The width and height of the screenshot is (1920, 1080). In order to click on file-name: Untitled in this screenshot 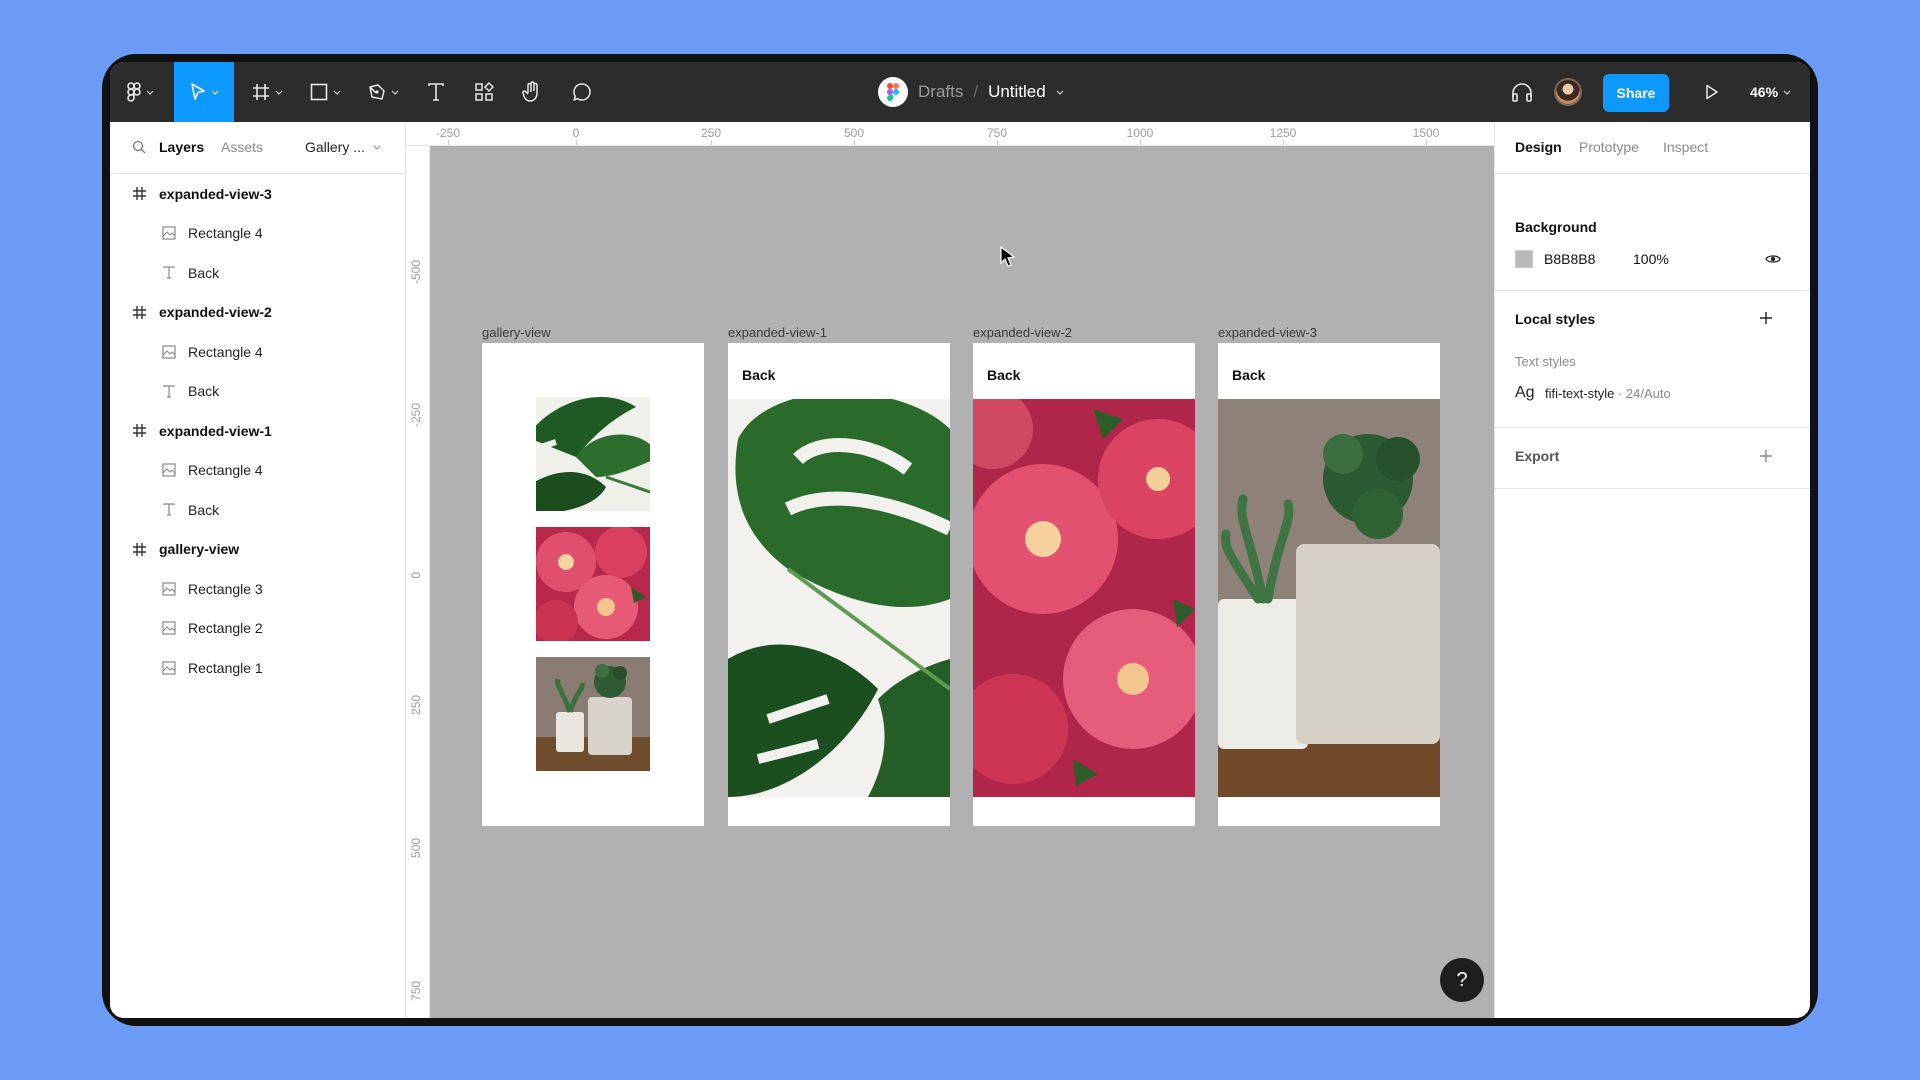, I will do `click(1017, 92)`.